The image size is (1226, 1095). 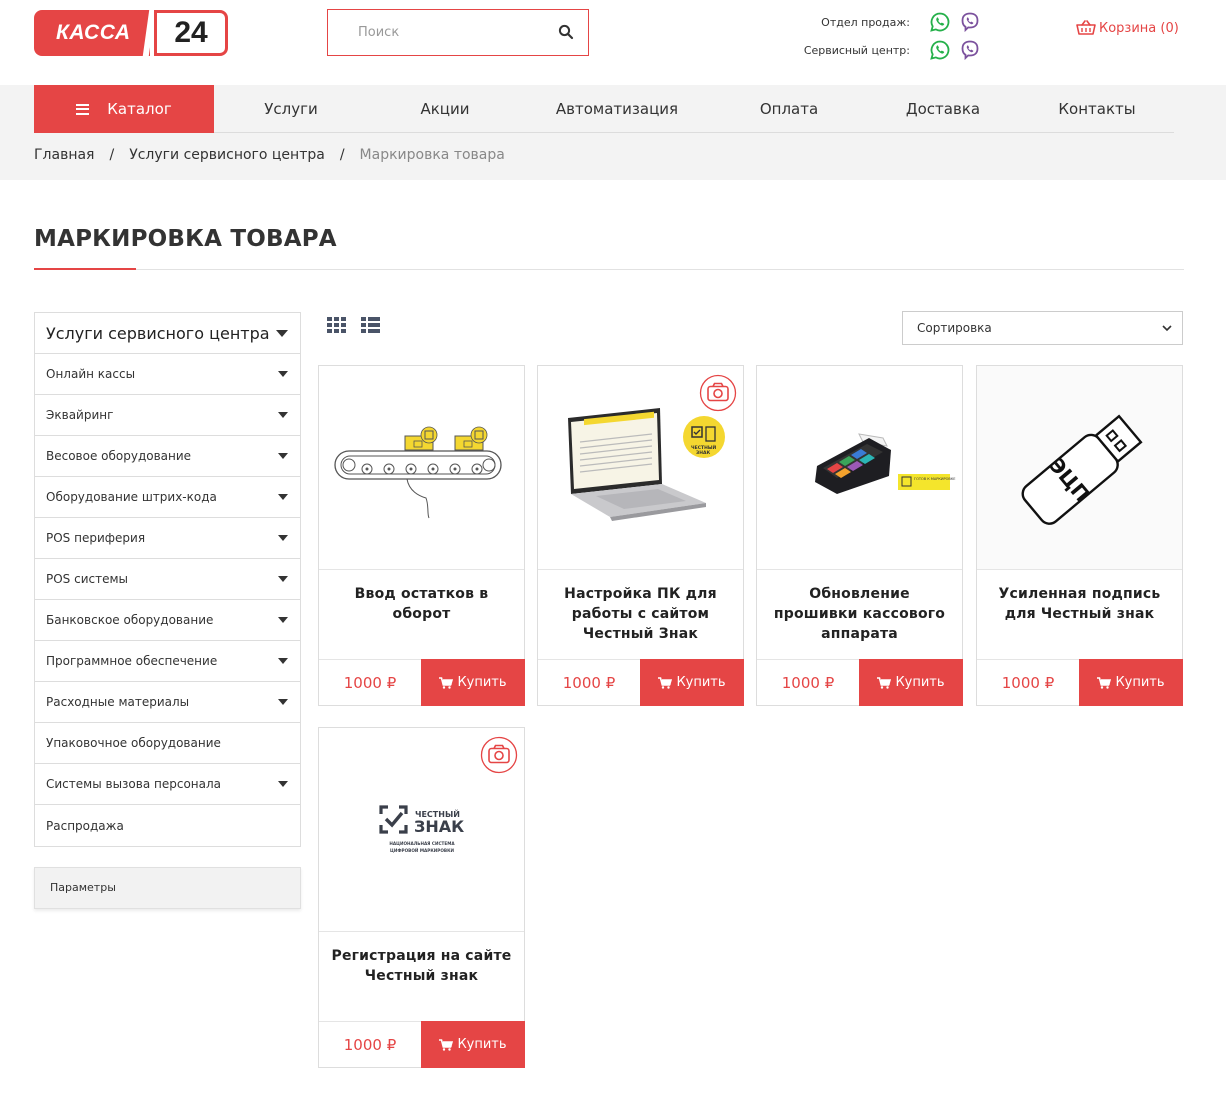 I want to click on product-image: ГОТОВ К МАРКИРОВКЕ, so click(x=859, y=467).